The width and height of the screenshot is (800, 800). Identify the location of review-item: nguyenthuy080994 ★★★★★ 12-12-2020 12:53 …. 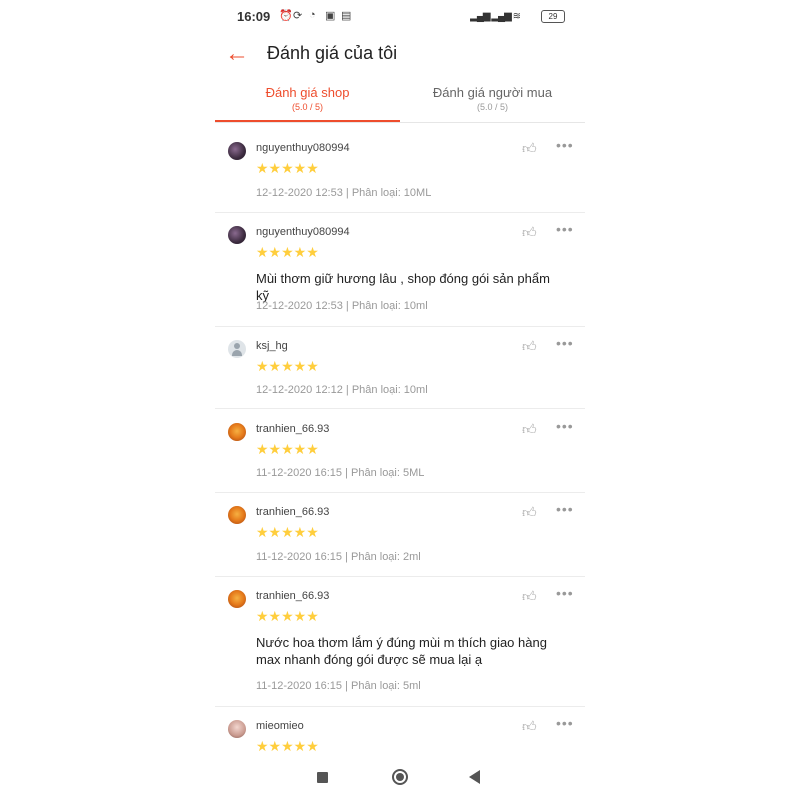
(400, 170).